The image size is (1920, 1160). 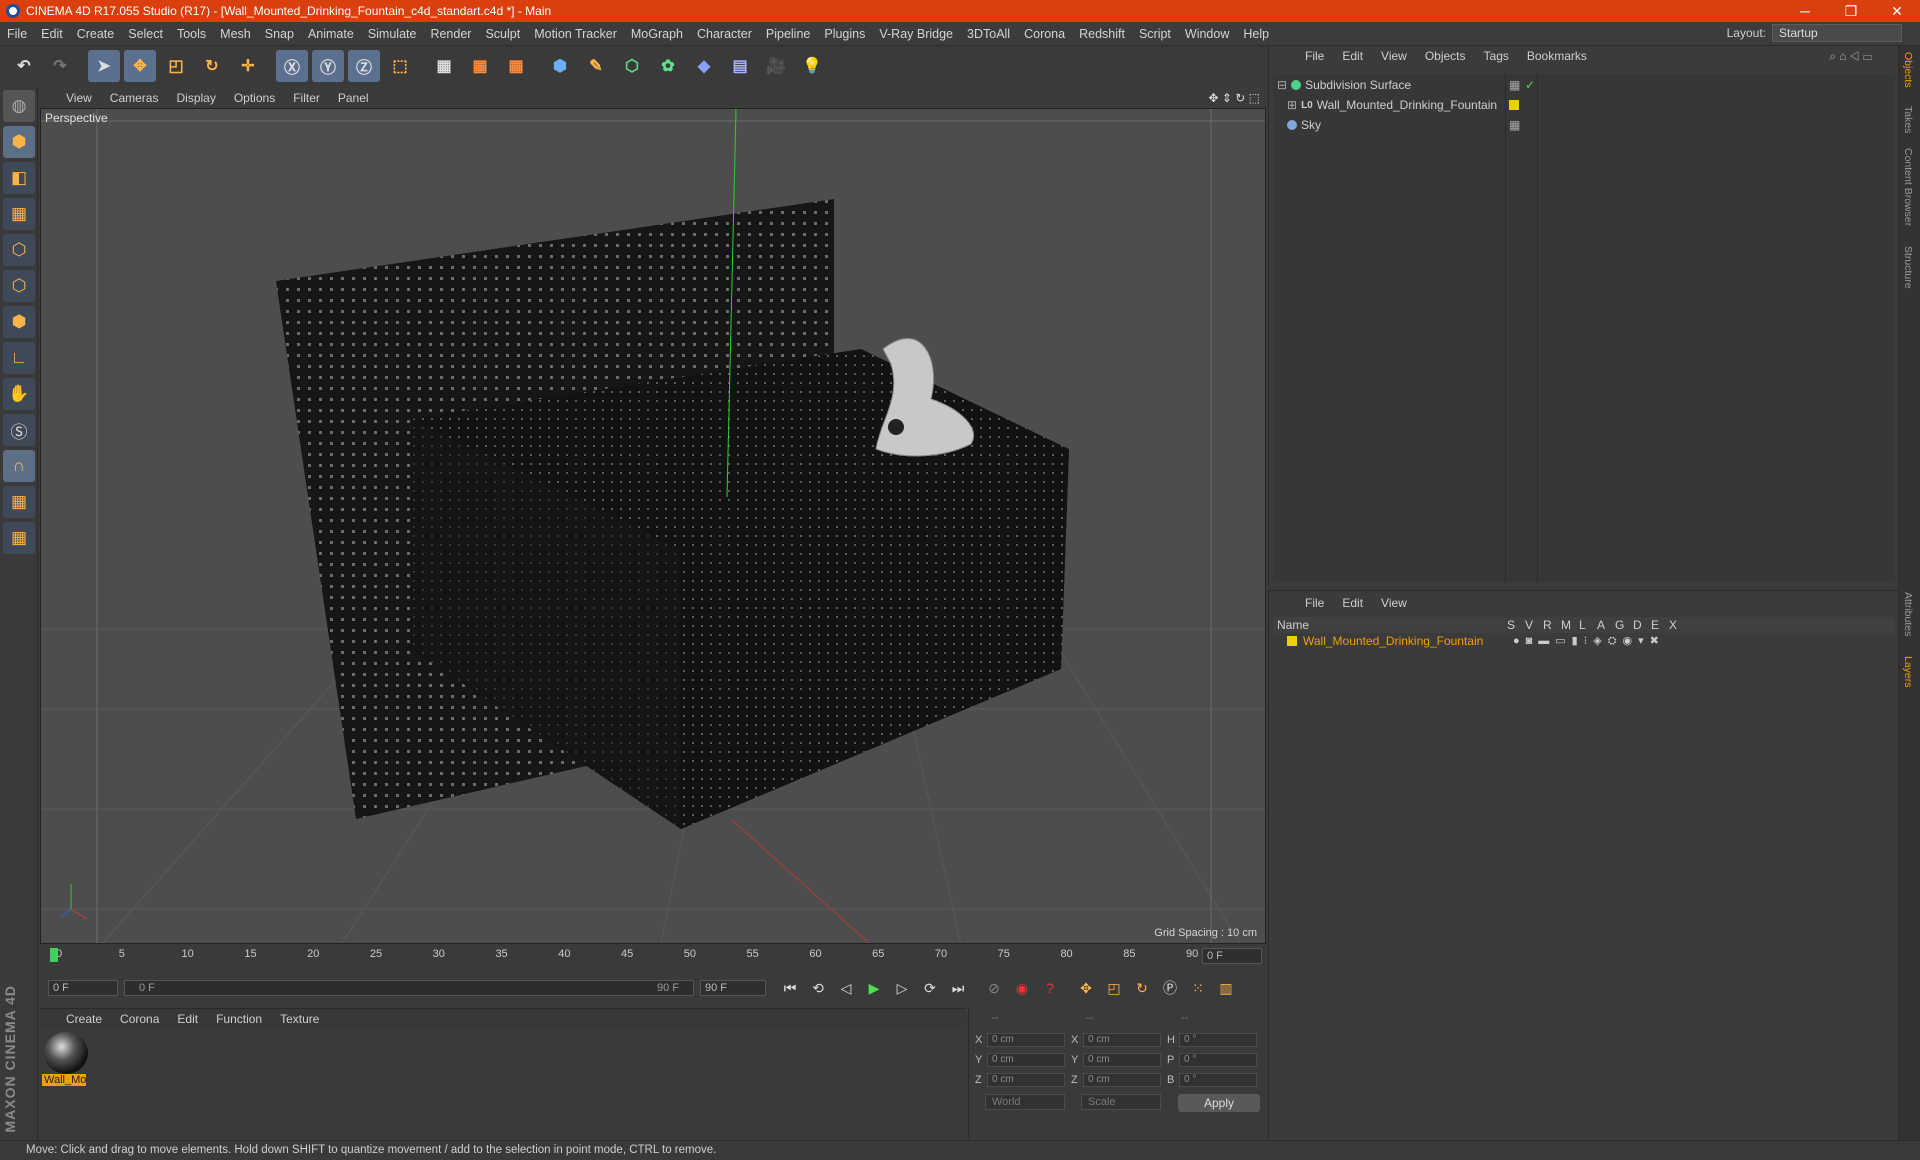 I want to click on layer-menu-file: File, so click(x=1314, y=603).